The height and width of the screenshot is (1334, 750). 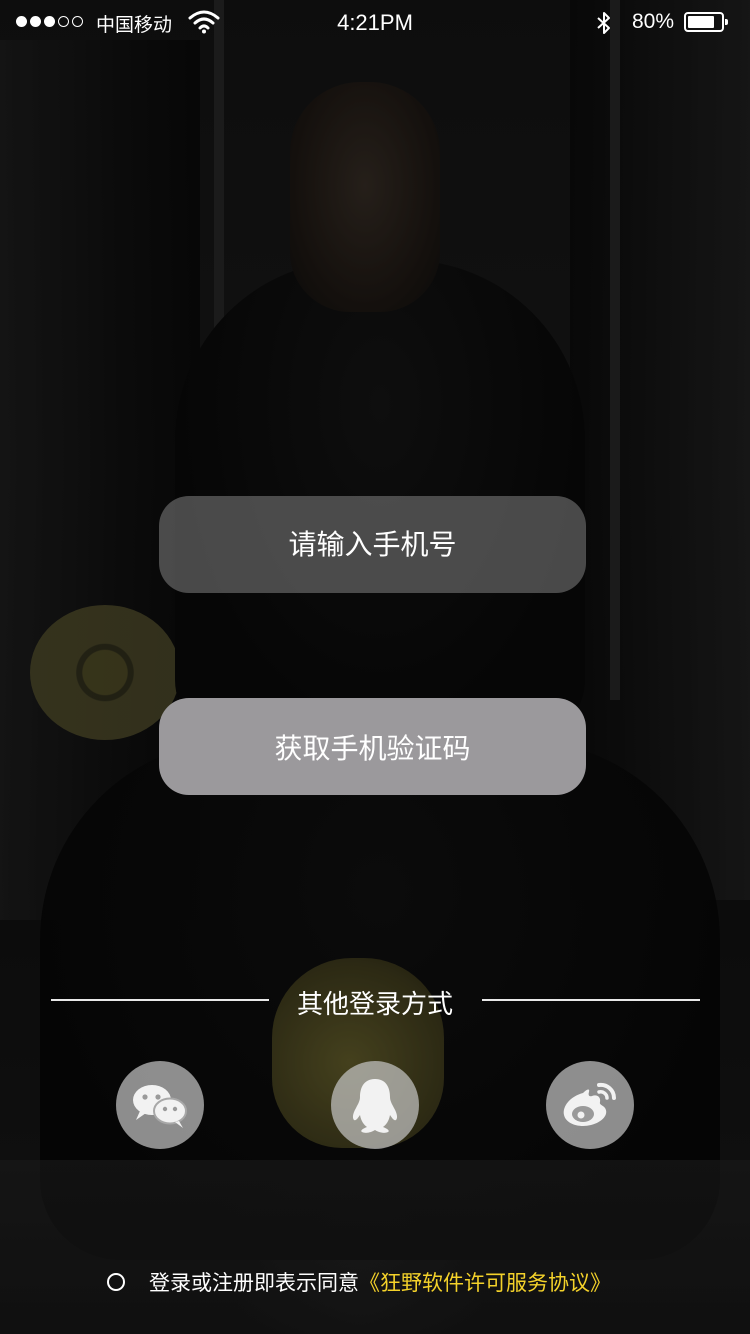 What do you see at coordinates (485, 1282) in the screenshot?
I see `license-agreement-link: 《狂野软件许可服务协议》` at bounding box center [485, 1282].